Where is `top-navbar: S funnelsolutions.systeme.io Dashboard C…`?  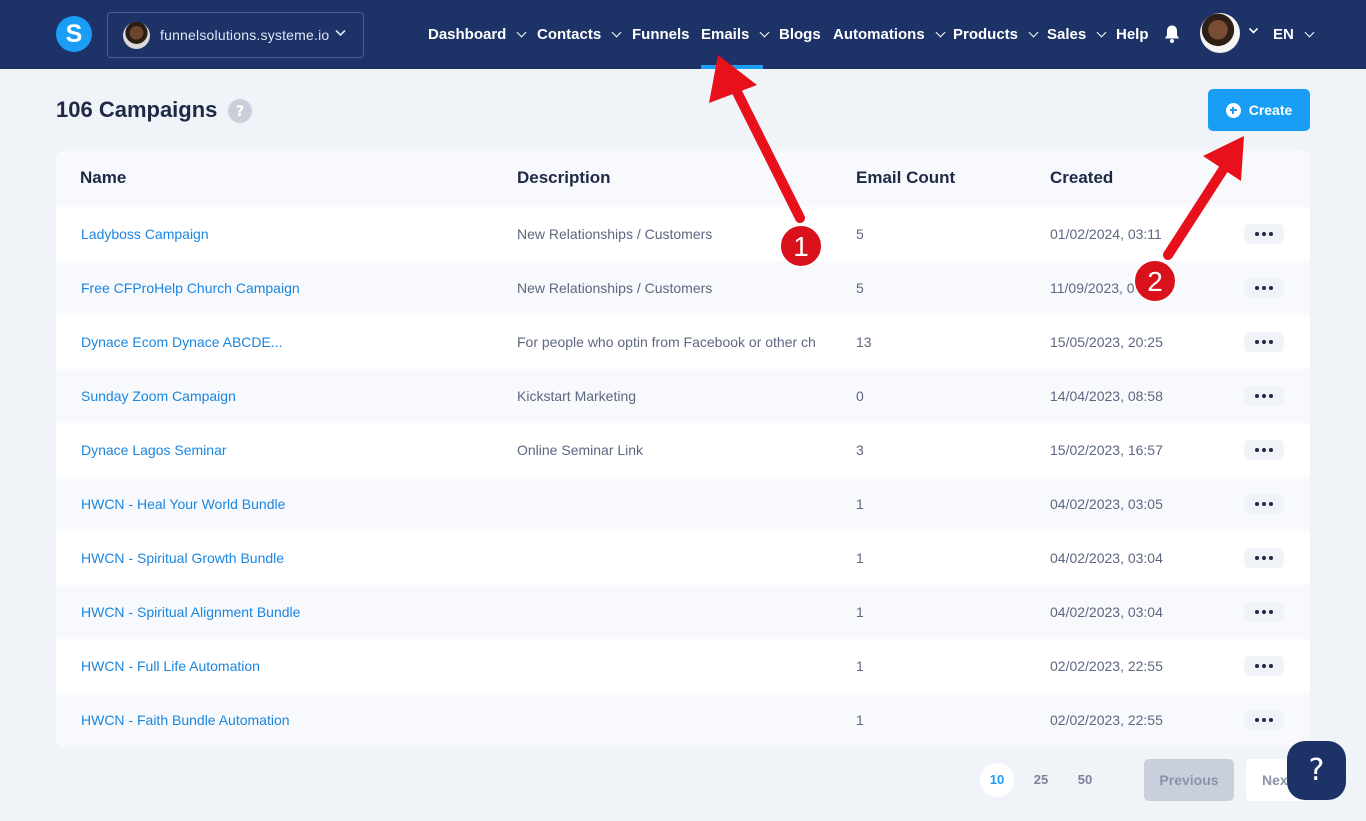 top-navbar: S funnelsolutions.systeme.io Dashboard C… is located at coordinates (683, 34).